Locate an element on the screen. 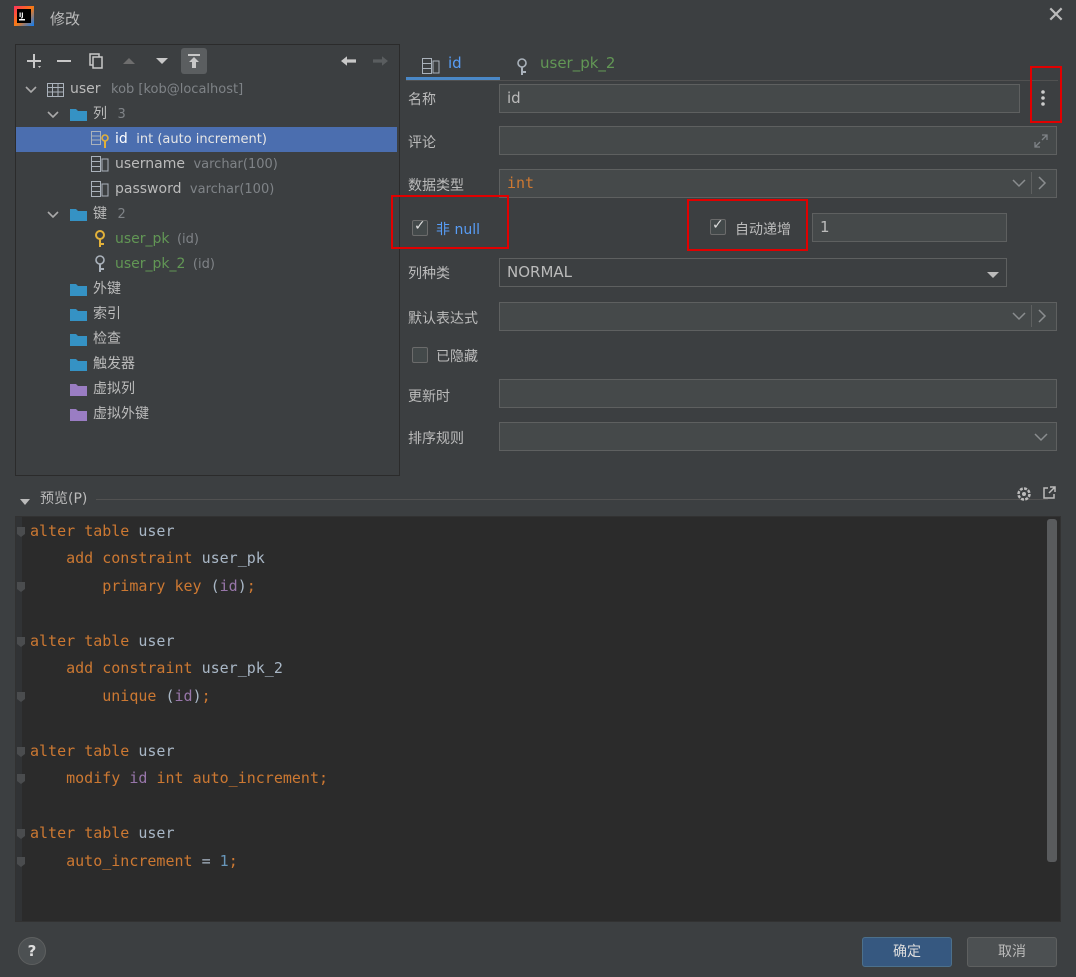 The height and width of the screenshot is (977, 1076). move-up-icon is located at coordinates (129, 61).